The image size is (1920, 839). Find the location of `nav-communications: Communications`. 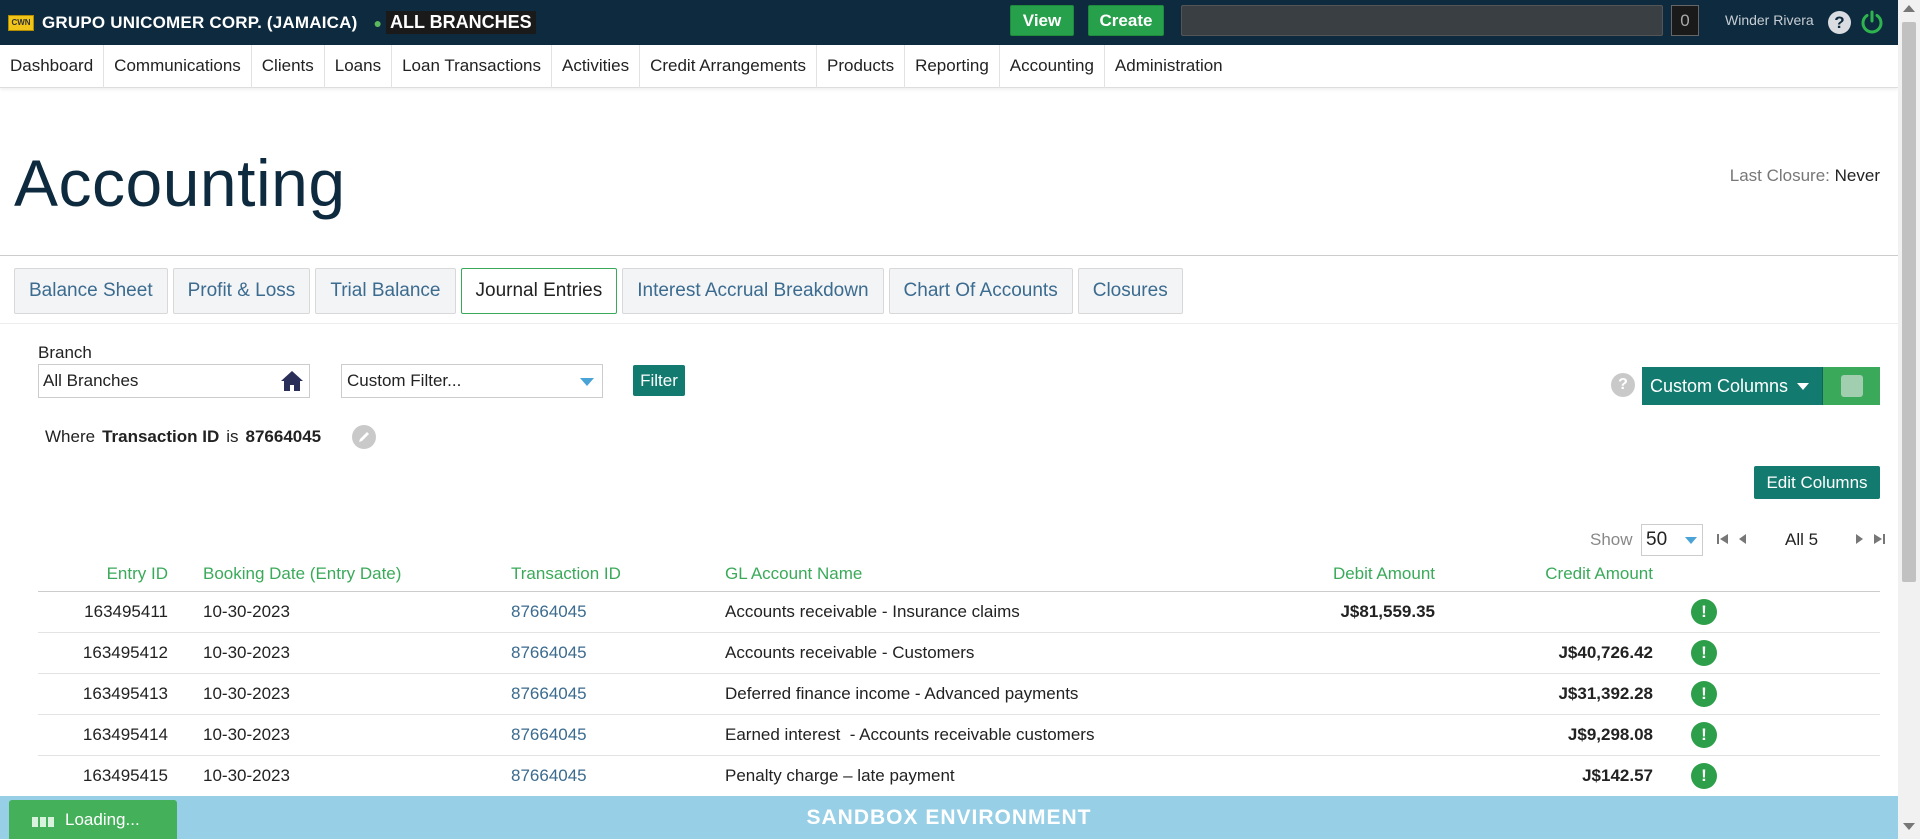

nav-communications: Communications is located at coordinates (178, 66).